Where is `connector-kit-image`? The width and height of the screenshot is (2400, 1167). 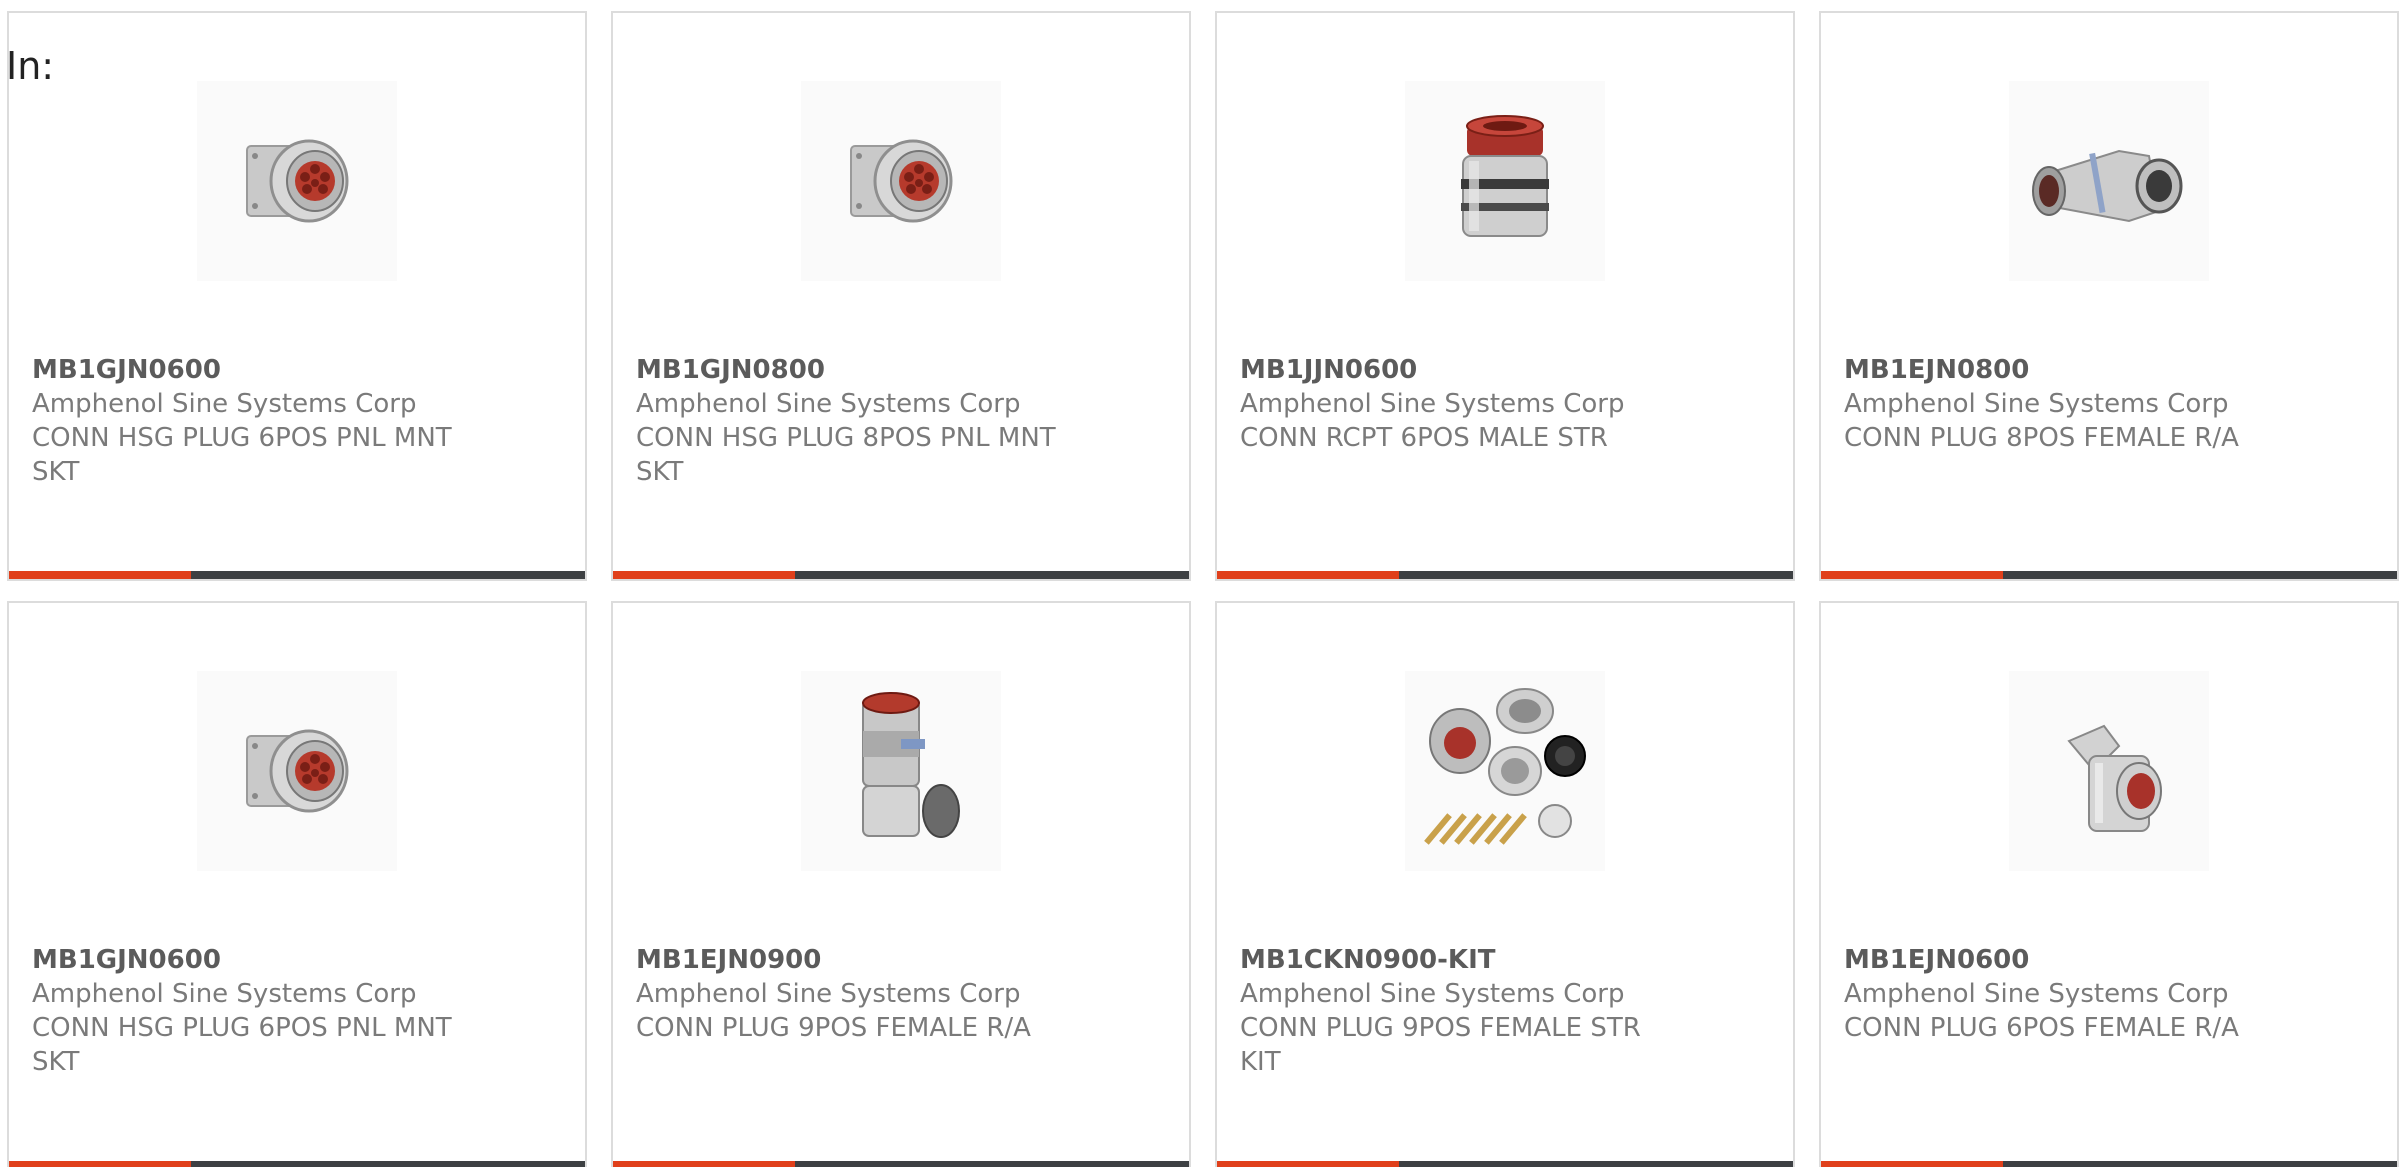 connector-kit-image is located at coordinates (1505, 771).